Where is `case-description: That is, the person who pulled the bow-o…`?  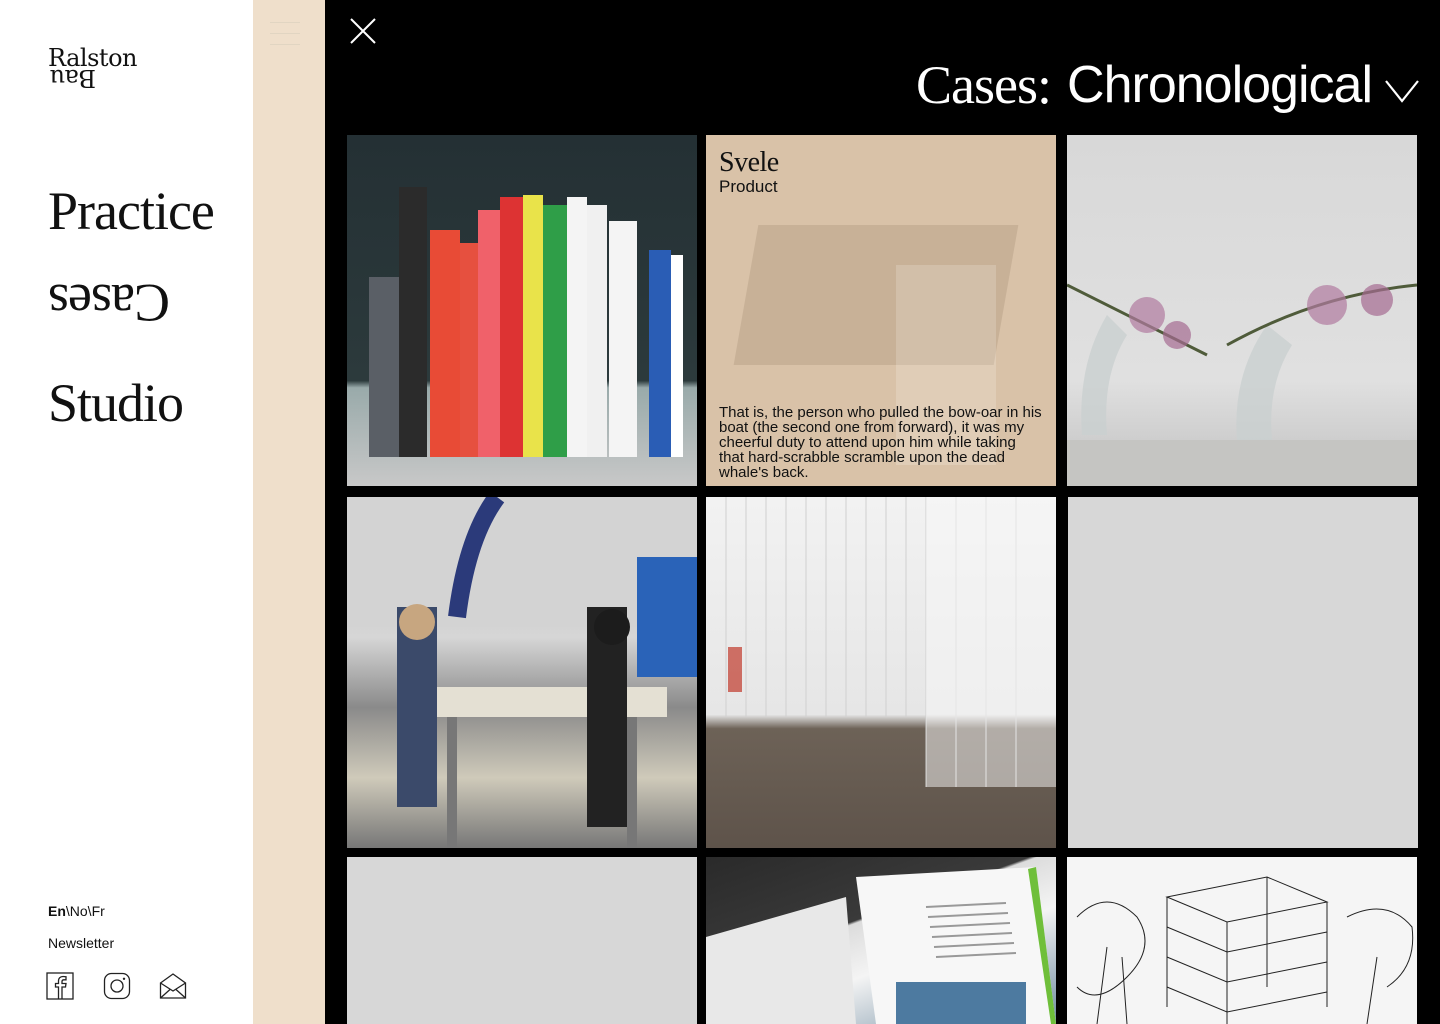
case-description: That is, the person who pulled the bow-o… is located at coordinates (880, 442).